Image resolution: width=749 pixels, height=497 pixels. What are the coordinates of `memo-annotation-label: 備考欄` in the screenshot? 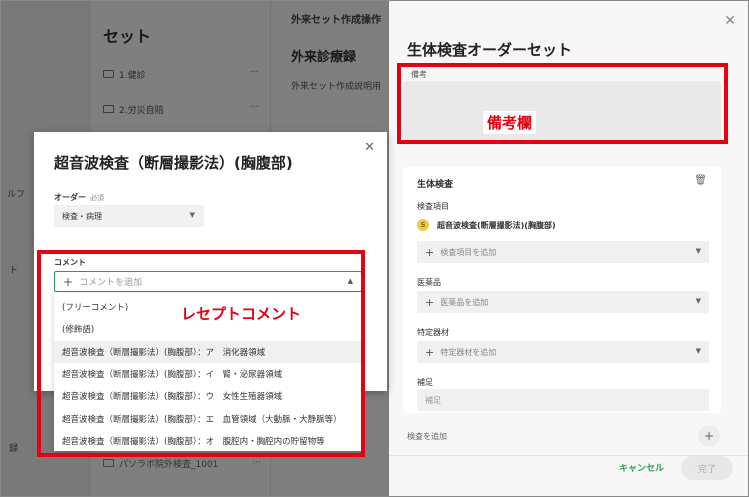 It's located at (510, 122).